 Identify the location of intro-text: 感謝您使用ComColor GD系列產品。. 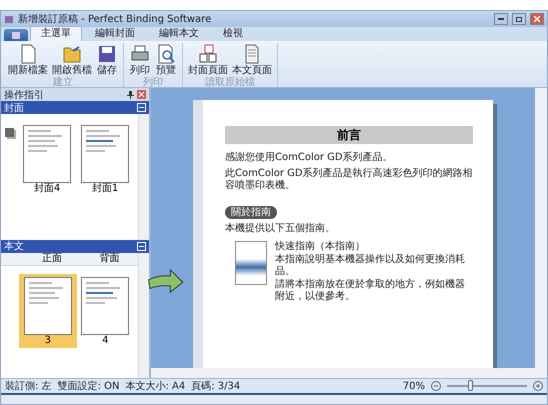
(309, 158).